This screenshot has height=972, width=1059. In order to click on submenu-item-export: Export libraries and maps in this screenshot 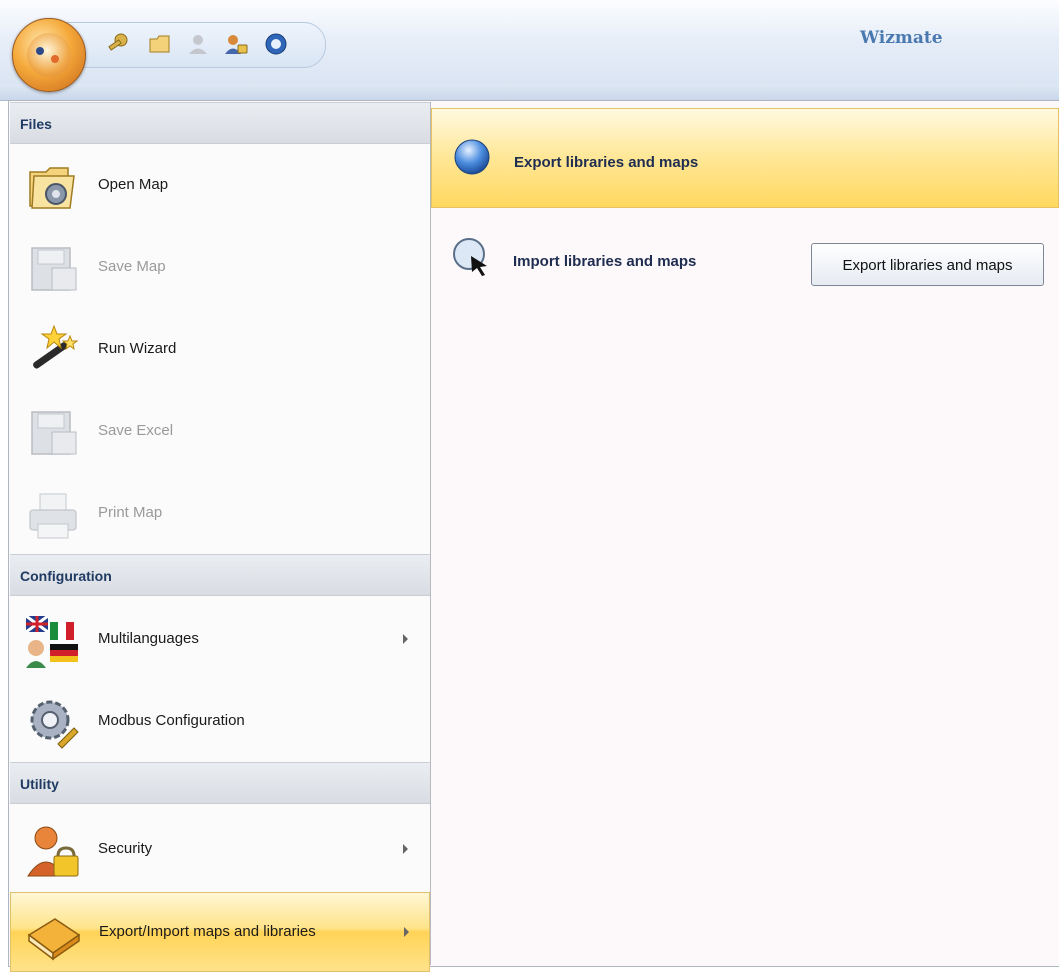, I will do `click(745, 158)`.